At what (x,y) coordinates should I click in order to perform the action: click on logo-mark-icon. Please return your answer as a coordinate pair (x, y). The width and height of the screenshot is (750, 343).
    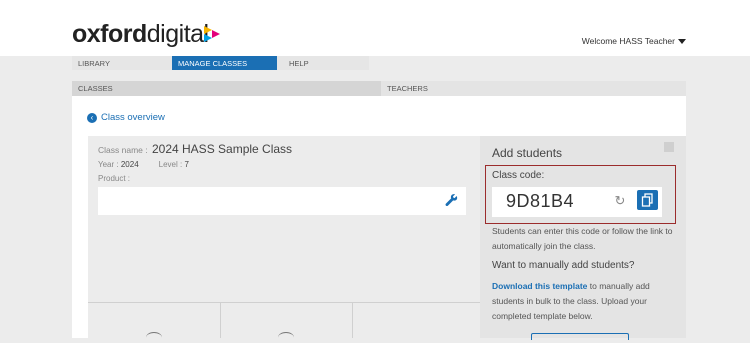
    Looking at the image, I should click on (212, 34).